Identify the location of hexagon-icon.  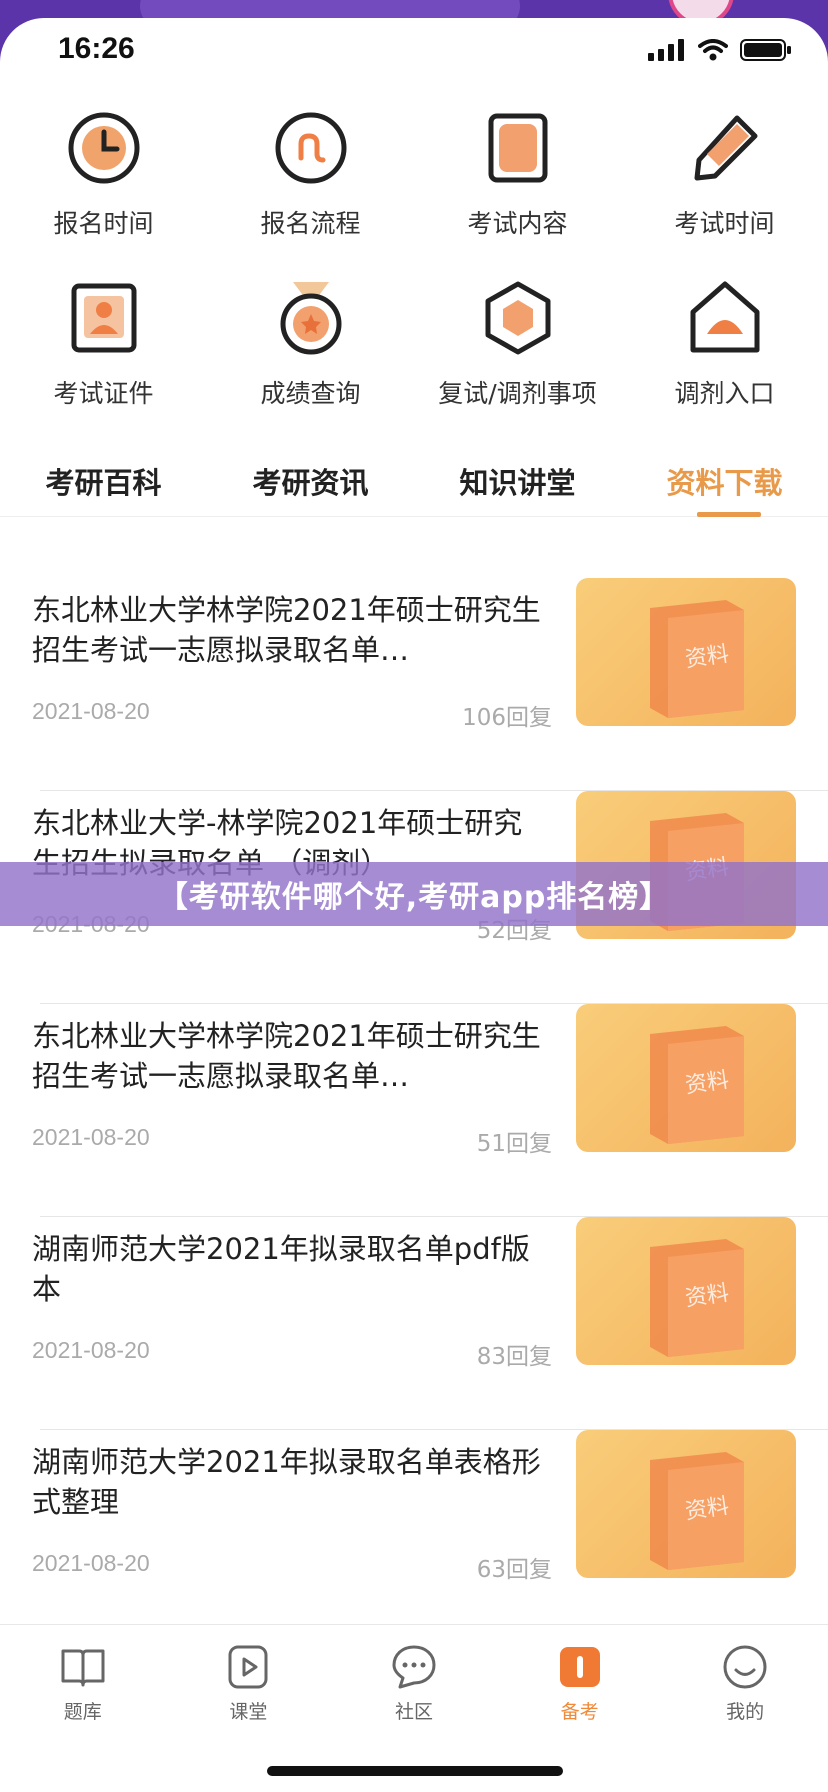
(517, 318).